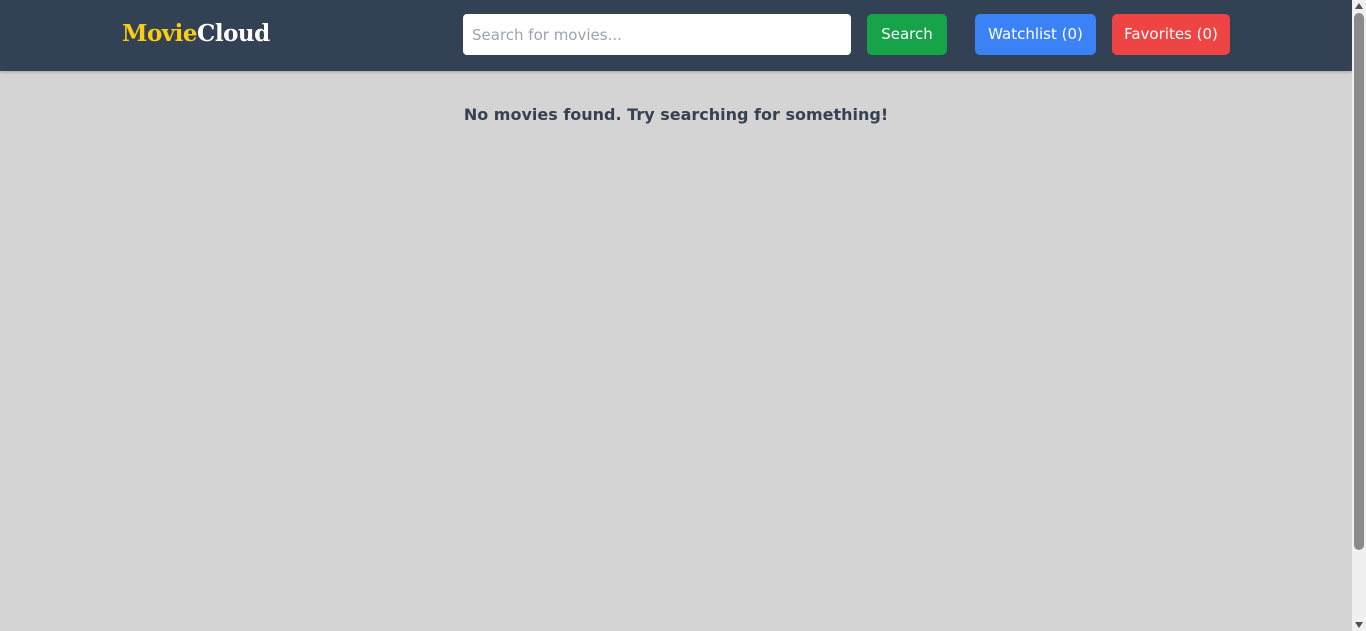 The width and height of the screenshot is (1366, 631). Describe the element at coordinates (1171, 34) in the screenshot. I see `favorites-button: Favorites (0)` at that location.